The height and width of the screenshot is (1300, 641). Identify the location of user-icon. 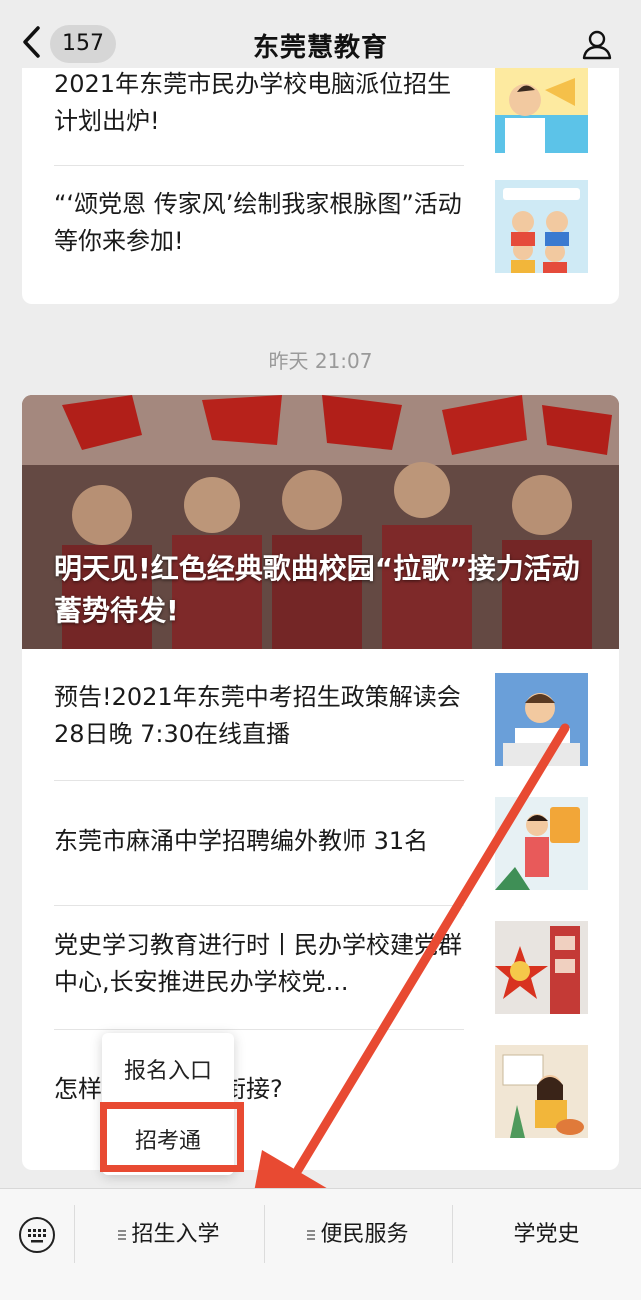
(597, 44).